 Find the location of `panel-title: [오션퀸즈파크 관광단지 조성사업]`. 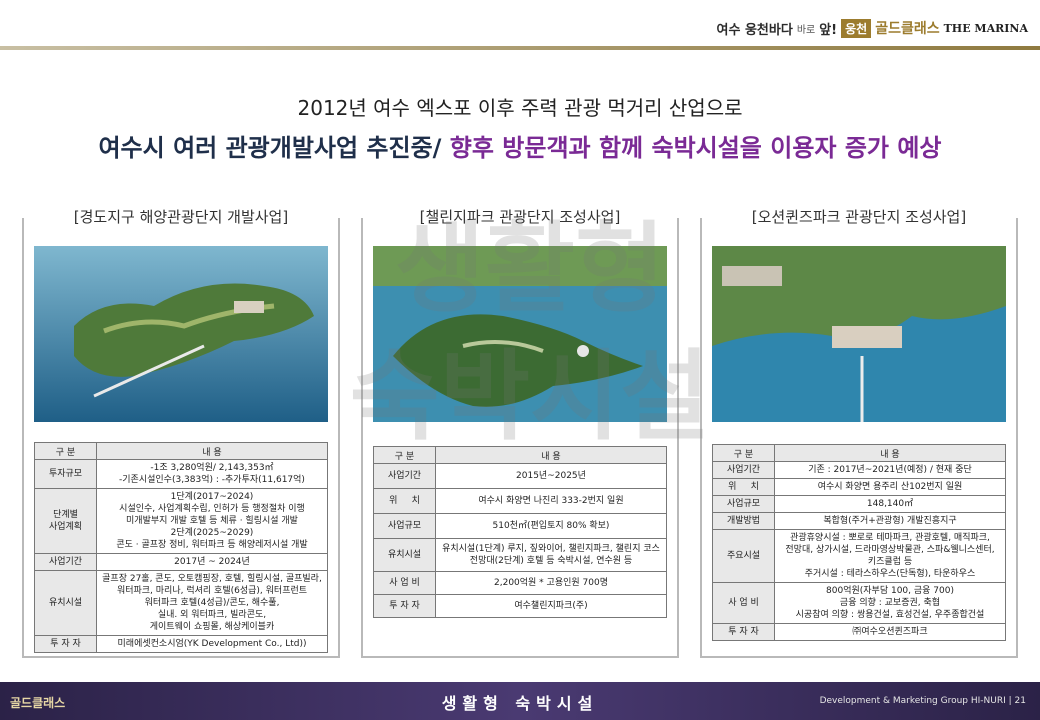

panel-title: [오션퀸즈파크 관광단지 조성사업] is located at coordinates (859, 217).